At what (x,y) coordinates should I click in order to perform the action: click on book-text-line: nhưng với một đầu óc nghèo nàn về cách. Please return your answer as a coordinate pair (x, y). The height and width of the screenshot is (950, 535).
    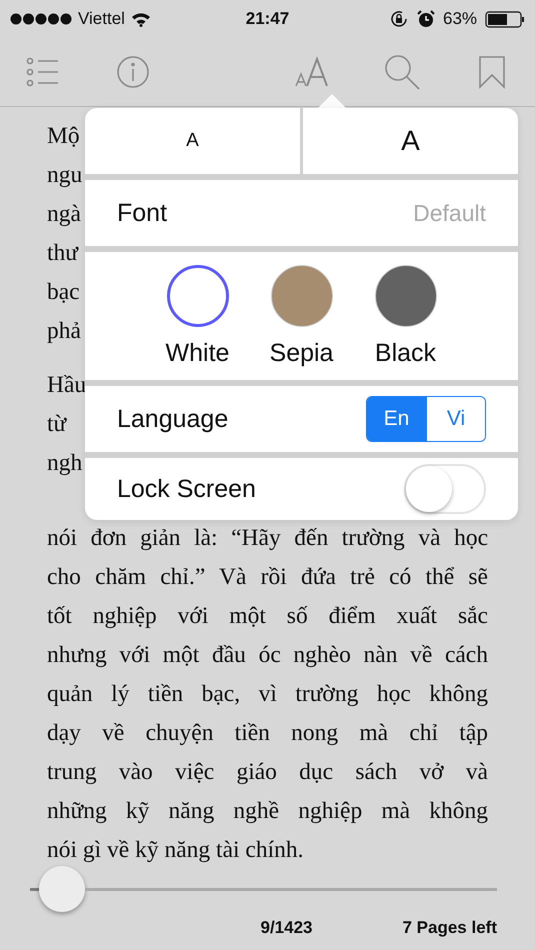
    Looking at the image, I should click on (267, 655).